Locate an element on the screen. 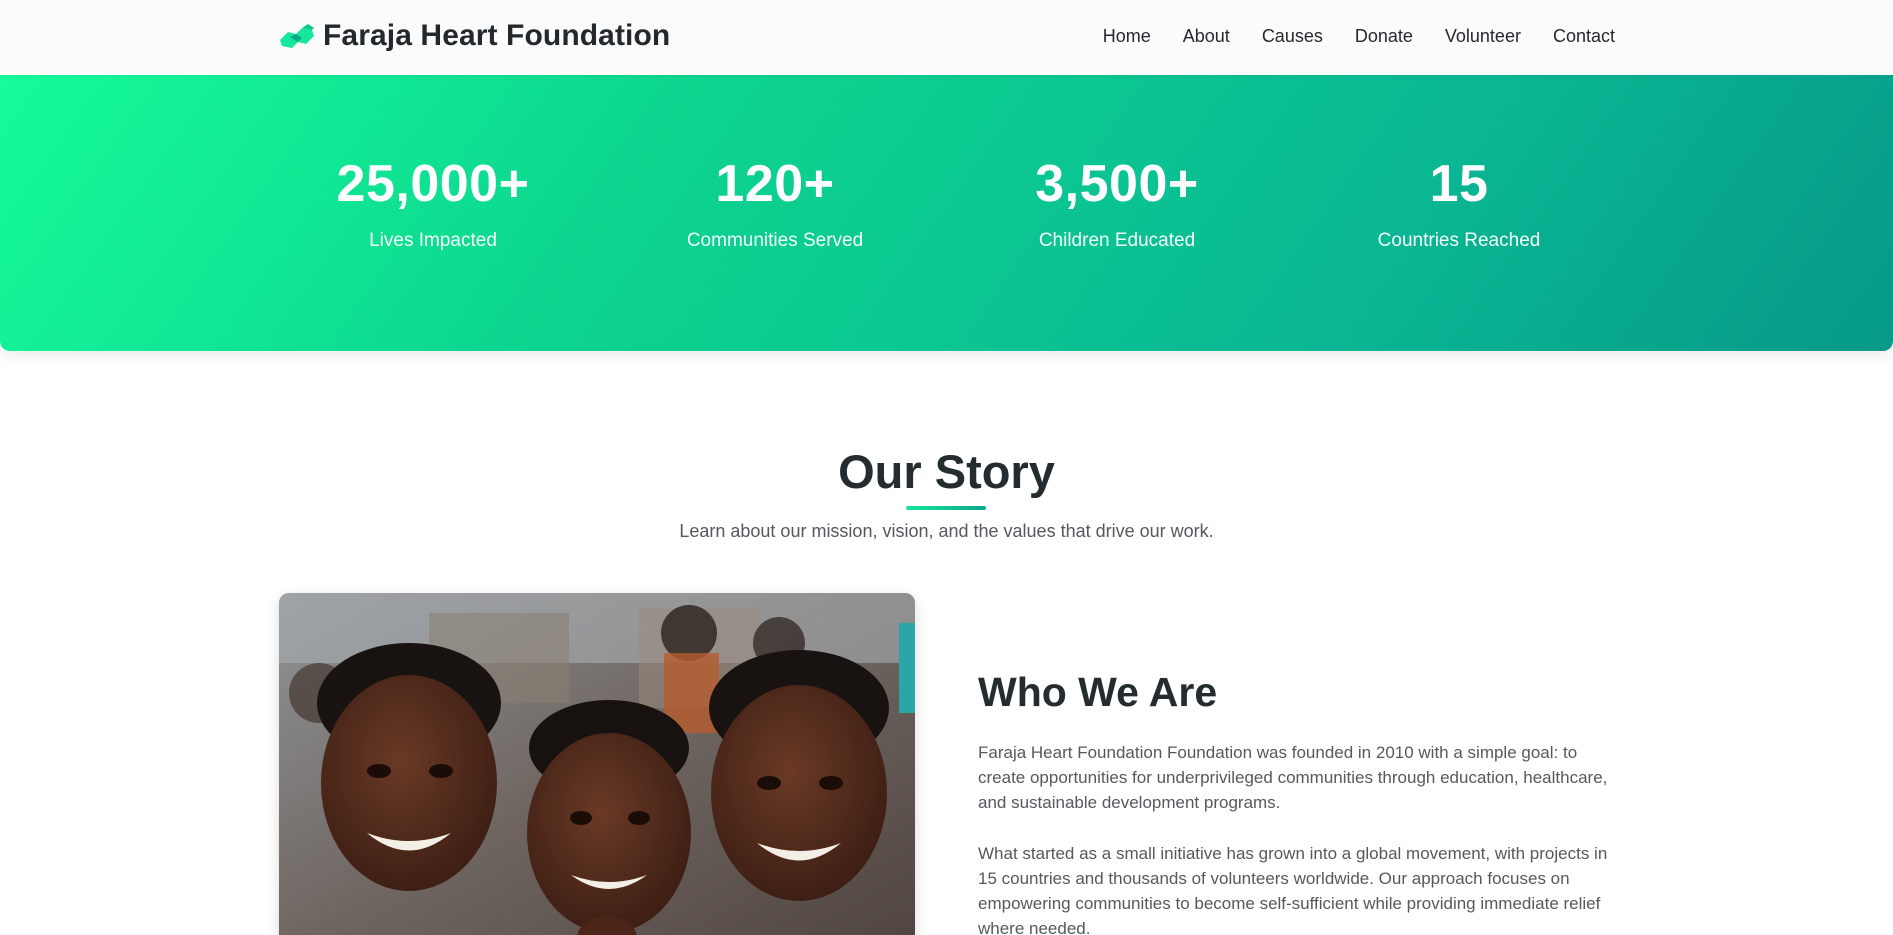 The image size is (1893, 935). stat-communities-served: 120+ Communities Served is located at coordinates (775, 204).